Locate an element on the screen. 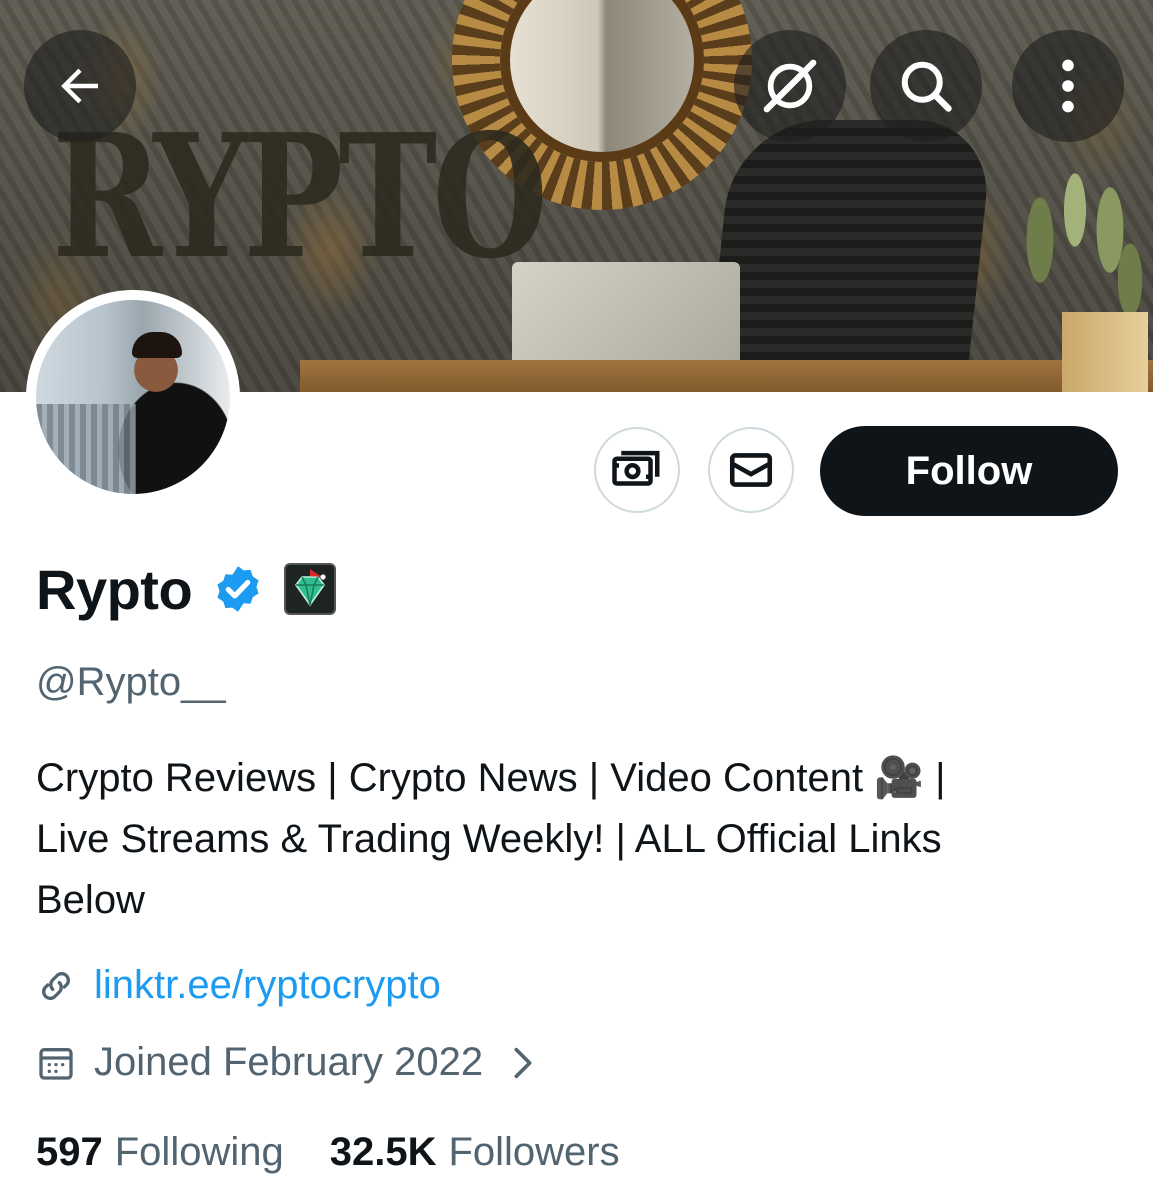 The image size is (1153, 1200). profile-website-link: linktr.ee/ryptocrypto is located at coordinates (267, 985).